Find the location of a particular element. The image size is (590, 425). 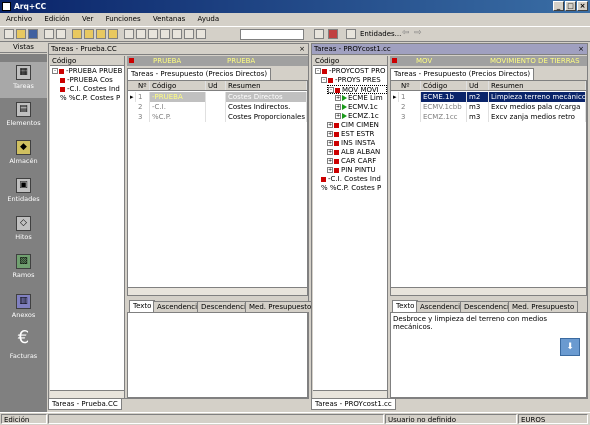

undo-icon is located at coordinates (189, 34).